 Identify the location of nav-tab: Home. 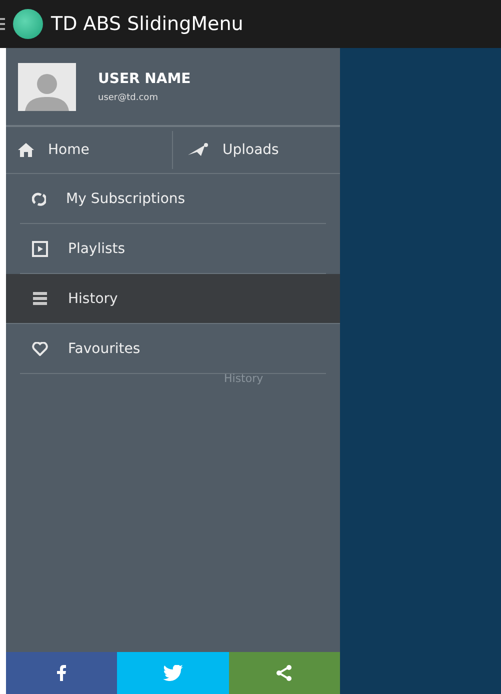
(89, 150).